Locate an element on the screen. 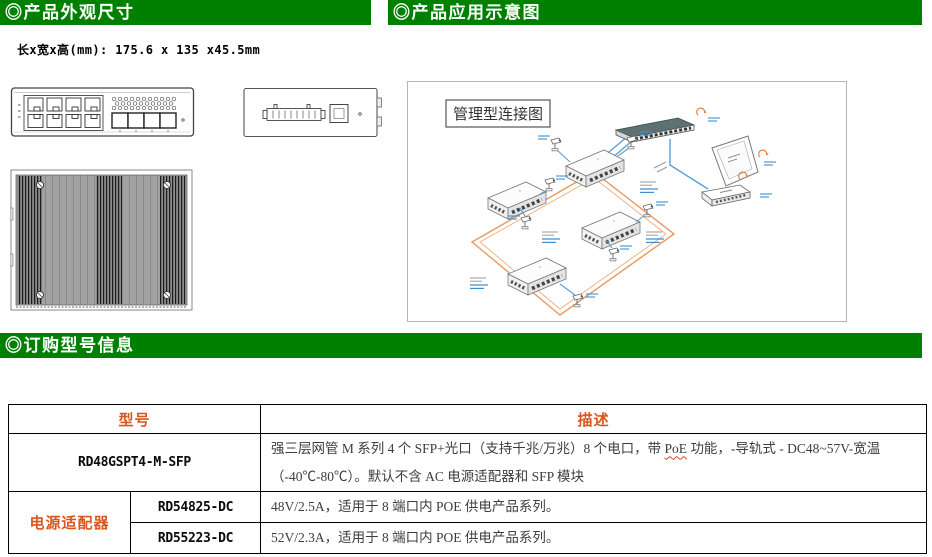  sfp-slots is located at coordinates (144, 120).